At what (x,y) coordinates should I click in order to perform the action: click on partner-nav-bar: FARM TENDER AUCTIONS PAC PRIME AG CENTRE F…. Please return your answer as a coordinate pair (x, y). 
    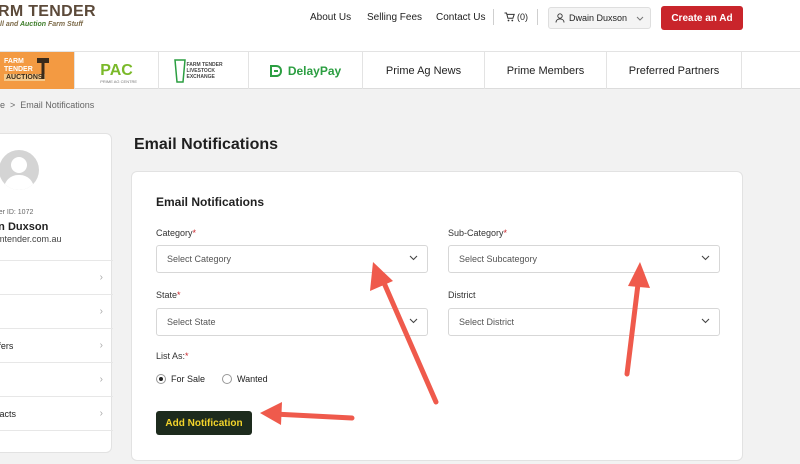
    Looking at the image, I should click on (400, 70).